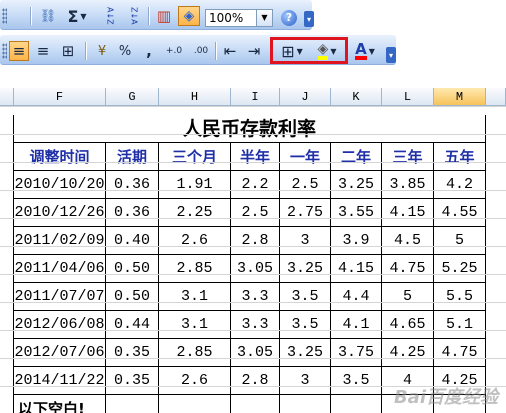 Image resolution: width=506 pixels, height=413 pixels. I want to click on header-cell: 二年, so click(356, 157).